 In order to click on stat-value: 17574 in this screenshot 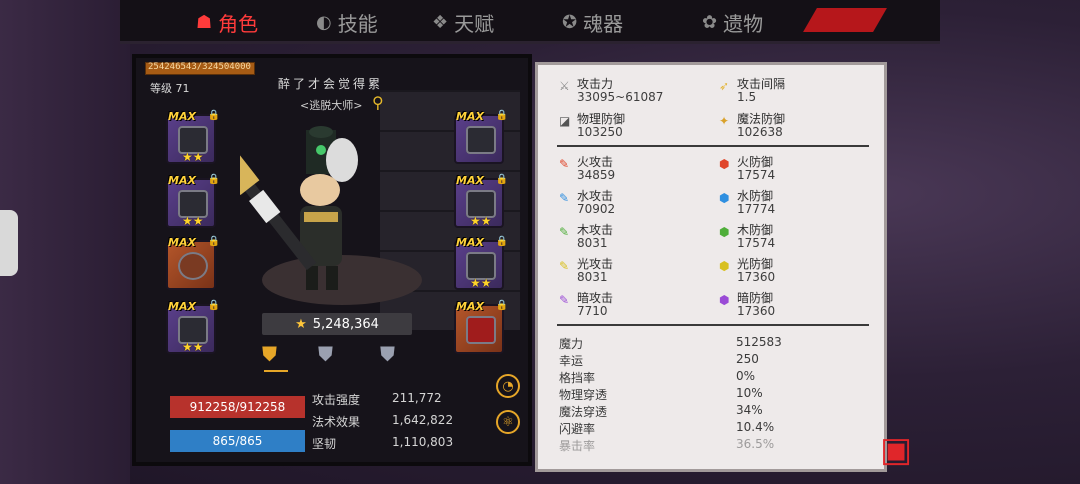, I will do `click(756, 175)`.